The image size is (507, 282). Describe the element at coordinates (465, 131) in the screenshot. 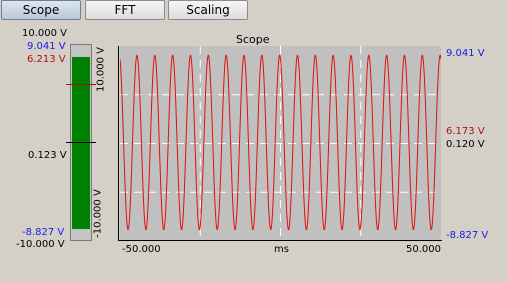

I see `right-rms: 6.173 V` at that location.